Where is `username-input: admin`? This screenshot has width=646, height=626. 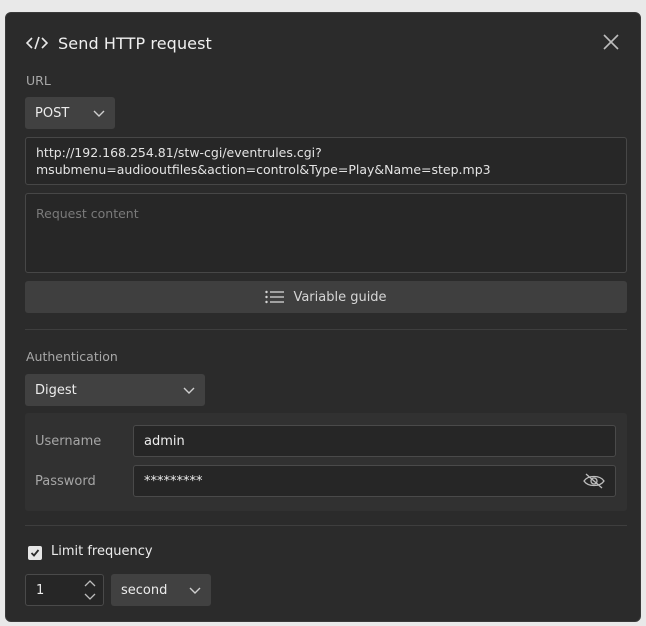 username-input: admin is located at coordinates (374, 441).